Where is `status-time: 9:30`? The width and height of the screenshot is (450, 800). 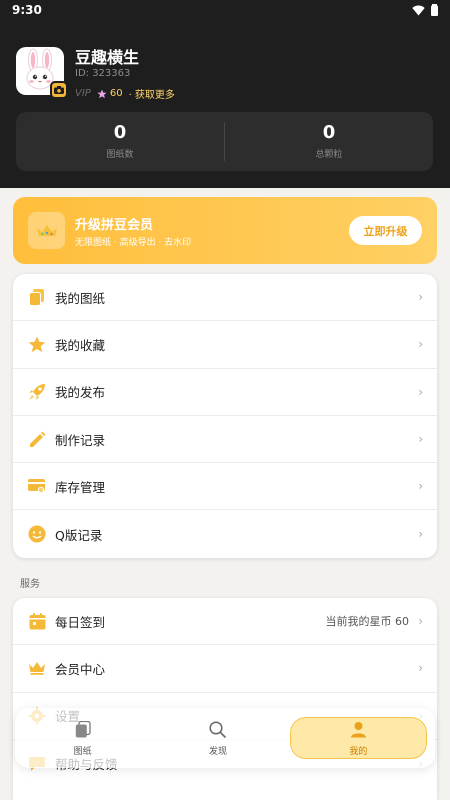 status-time: 9:30 is located at coordinates (27, 10).